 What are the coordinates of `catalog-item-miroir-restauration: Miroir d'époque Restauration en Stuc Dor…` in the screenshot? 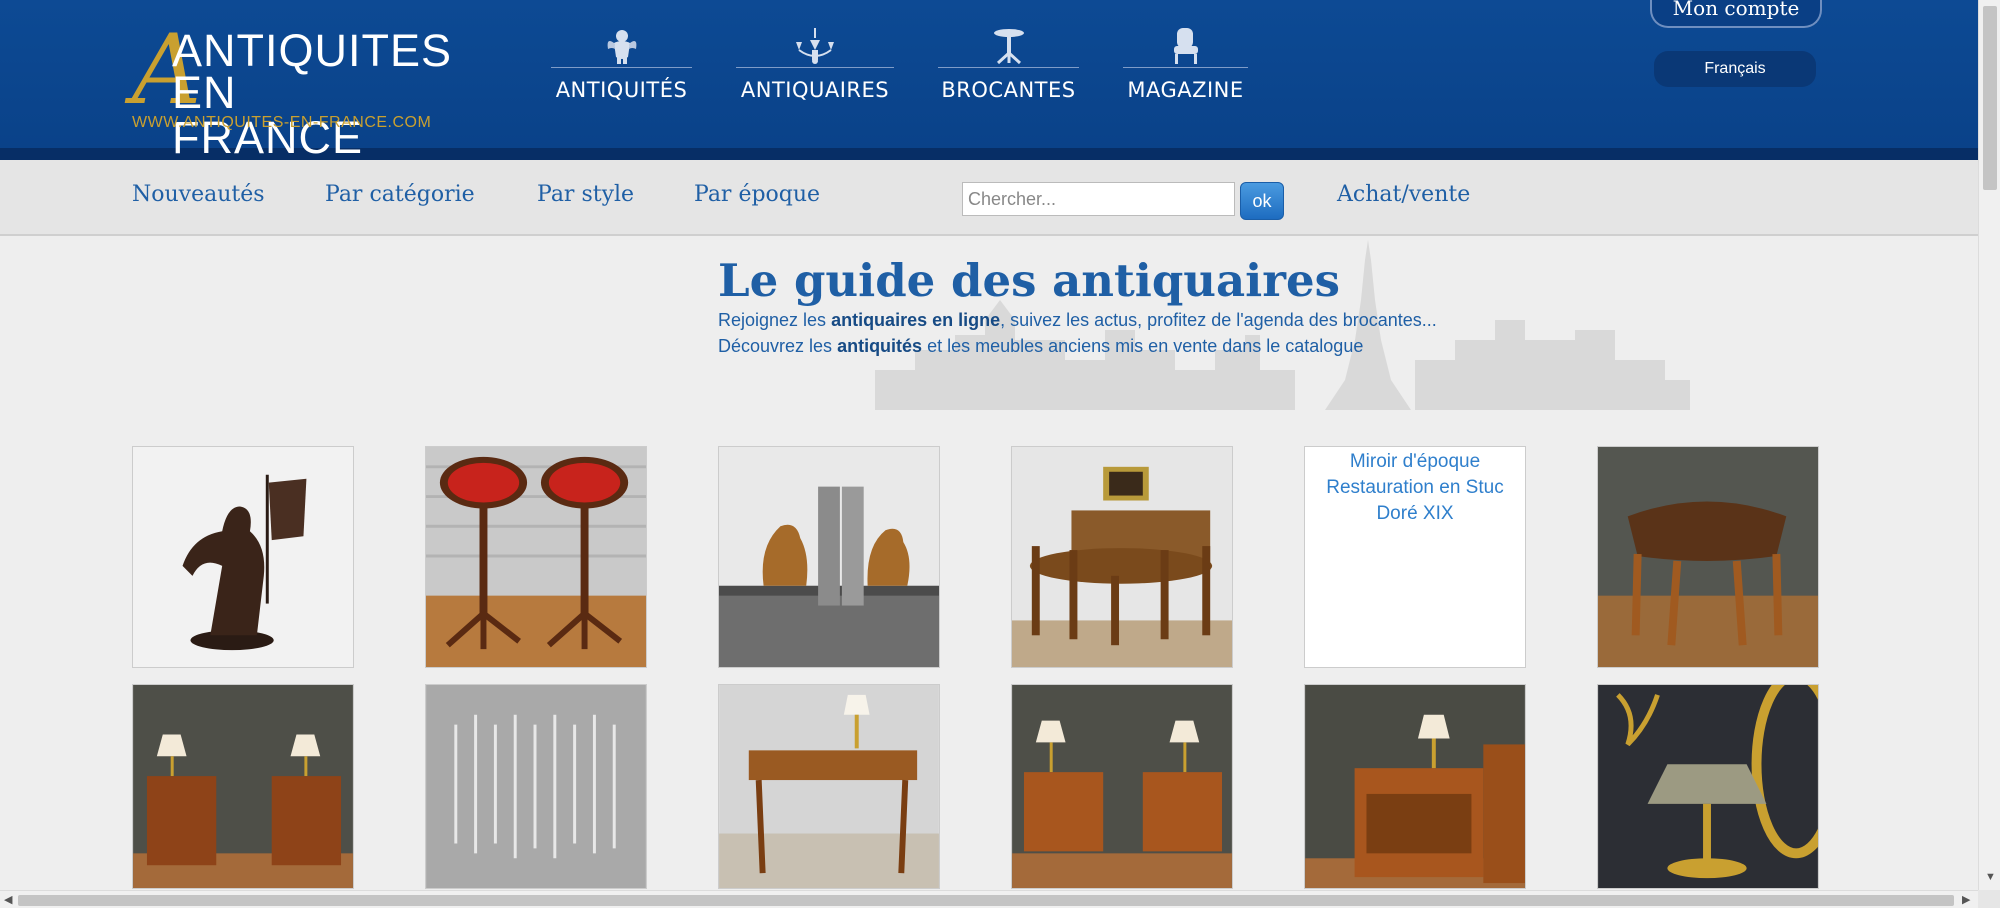 It's located at (1415, 557).